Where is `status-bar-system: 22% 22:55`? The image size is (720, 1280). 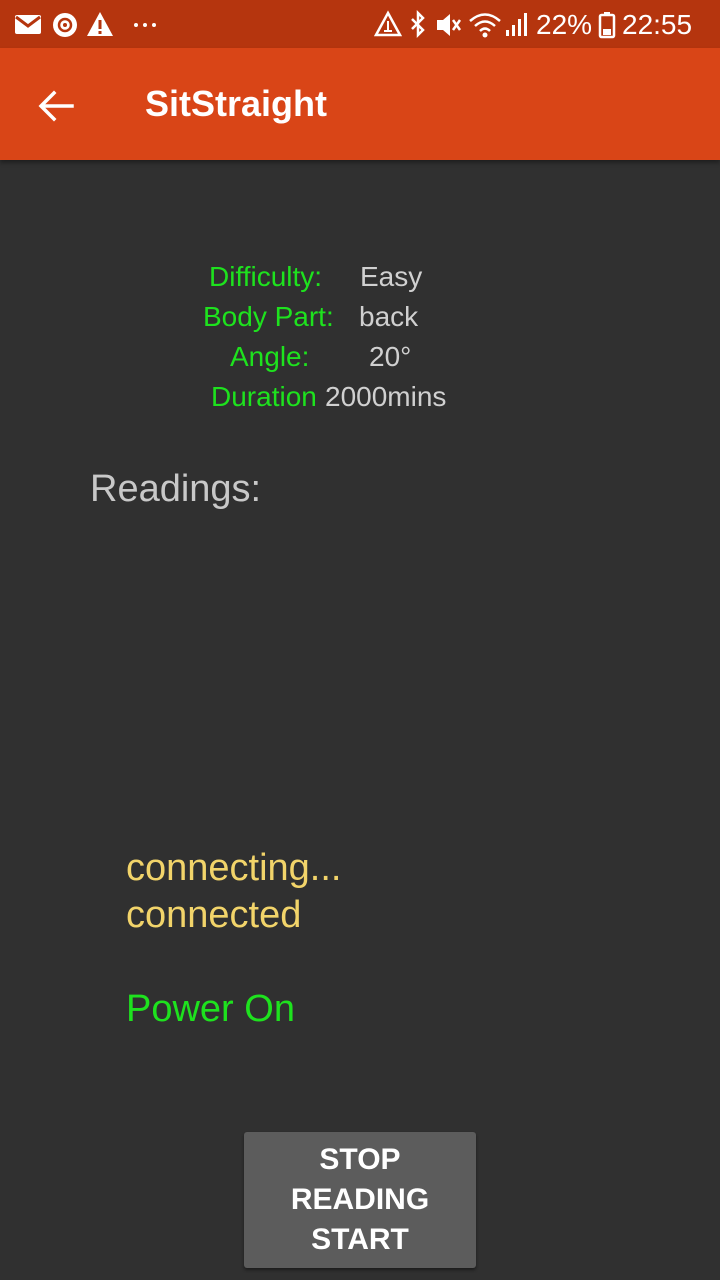 status-bar-system: 22% 22:55 is located at coordinates (539, 25).